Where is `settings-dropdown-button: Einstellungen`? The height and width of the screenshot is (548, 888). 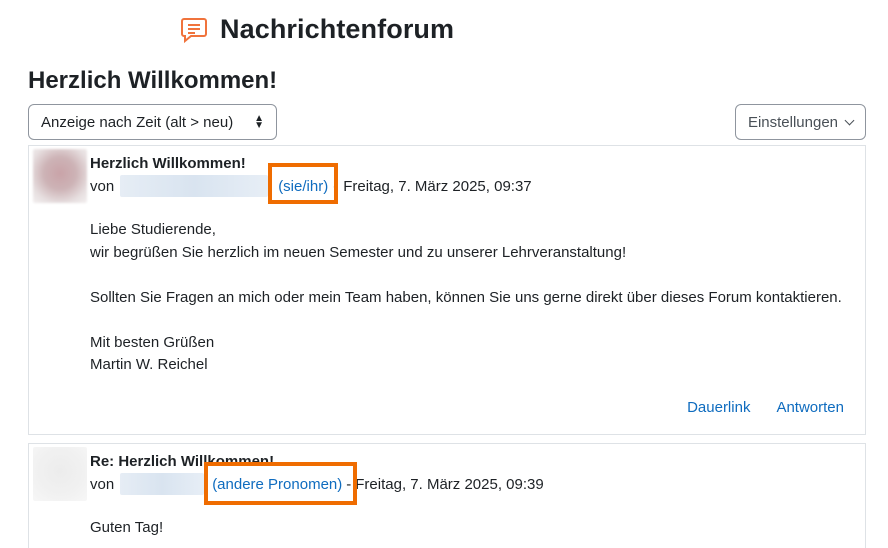 settings-dropdown-button: Einstellungen is located at coordinates (800, 122).